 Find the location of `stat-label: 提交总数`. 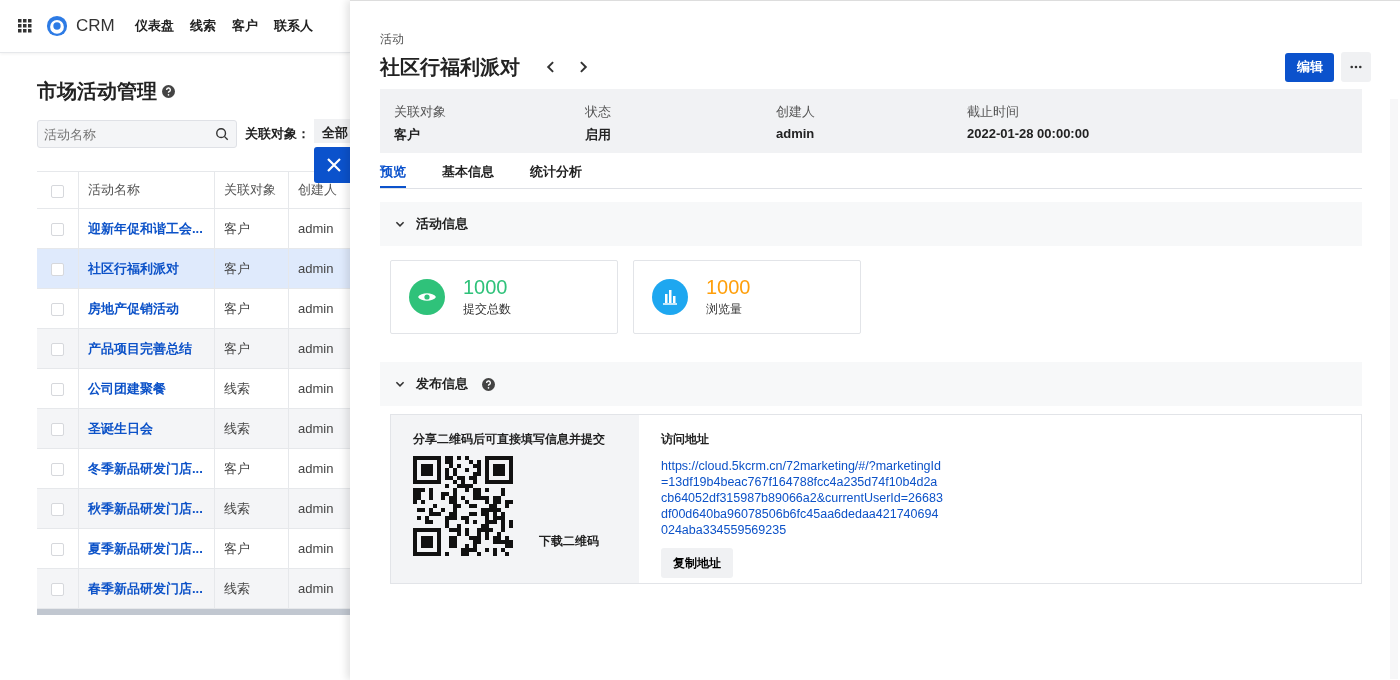

stat-label: 提交总数 is located at coordinates (487, 309).